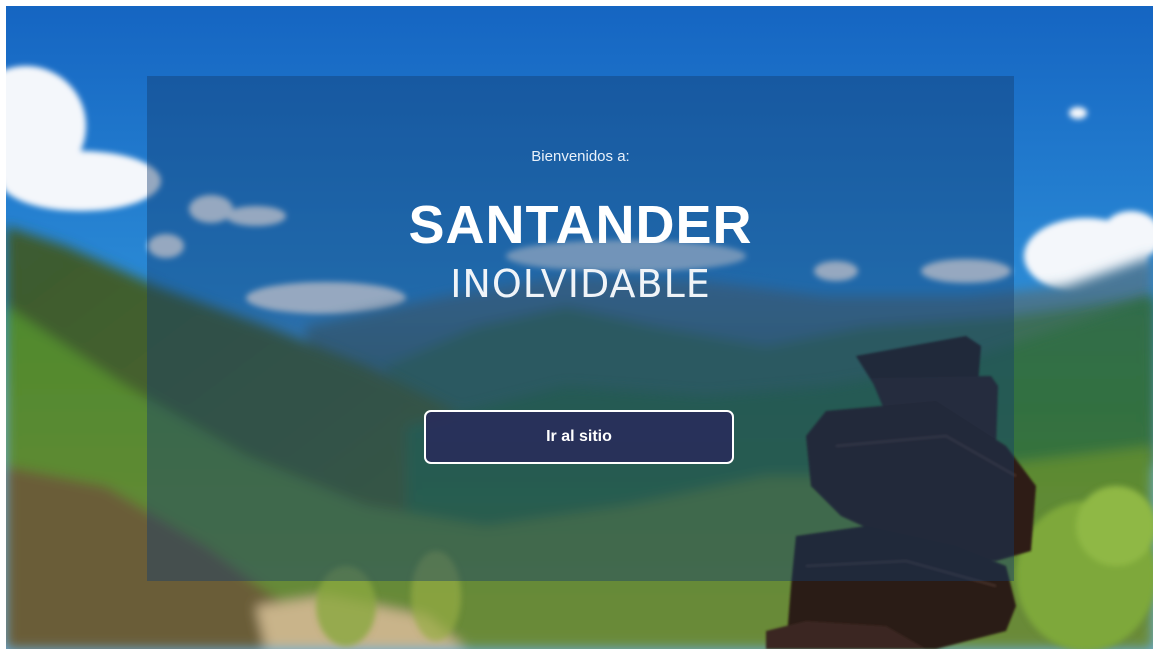 The height and width of the screenshot is (649, 1155). I want to click on welcome-text: Bienvenidos a:, so click(580, 156).